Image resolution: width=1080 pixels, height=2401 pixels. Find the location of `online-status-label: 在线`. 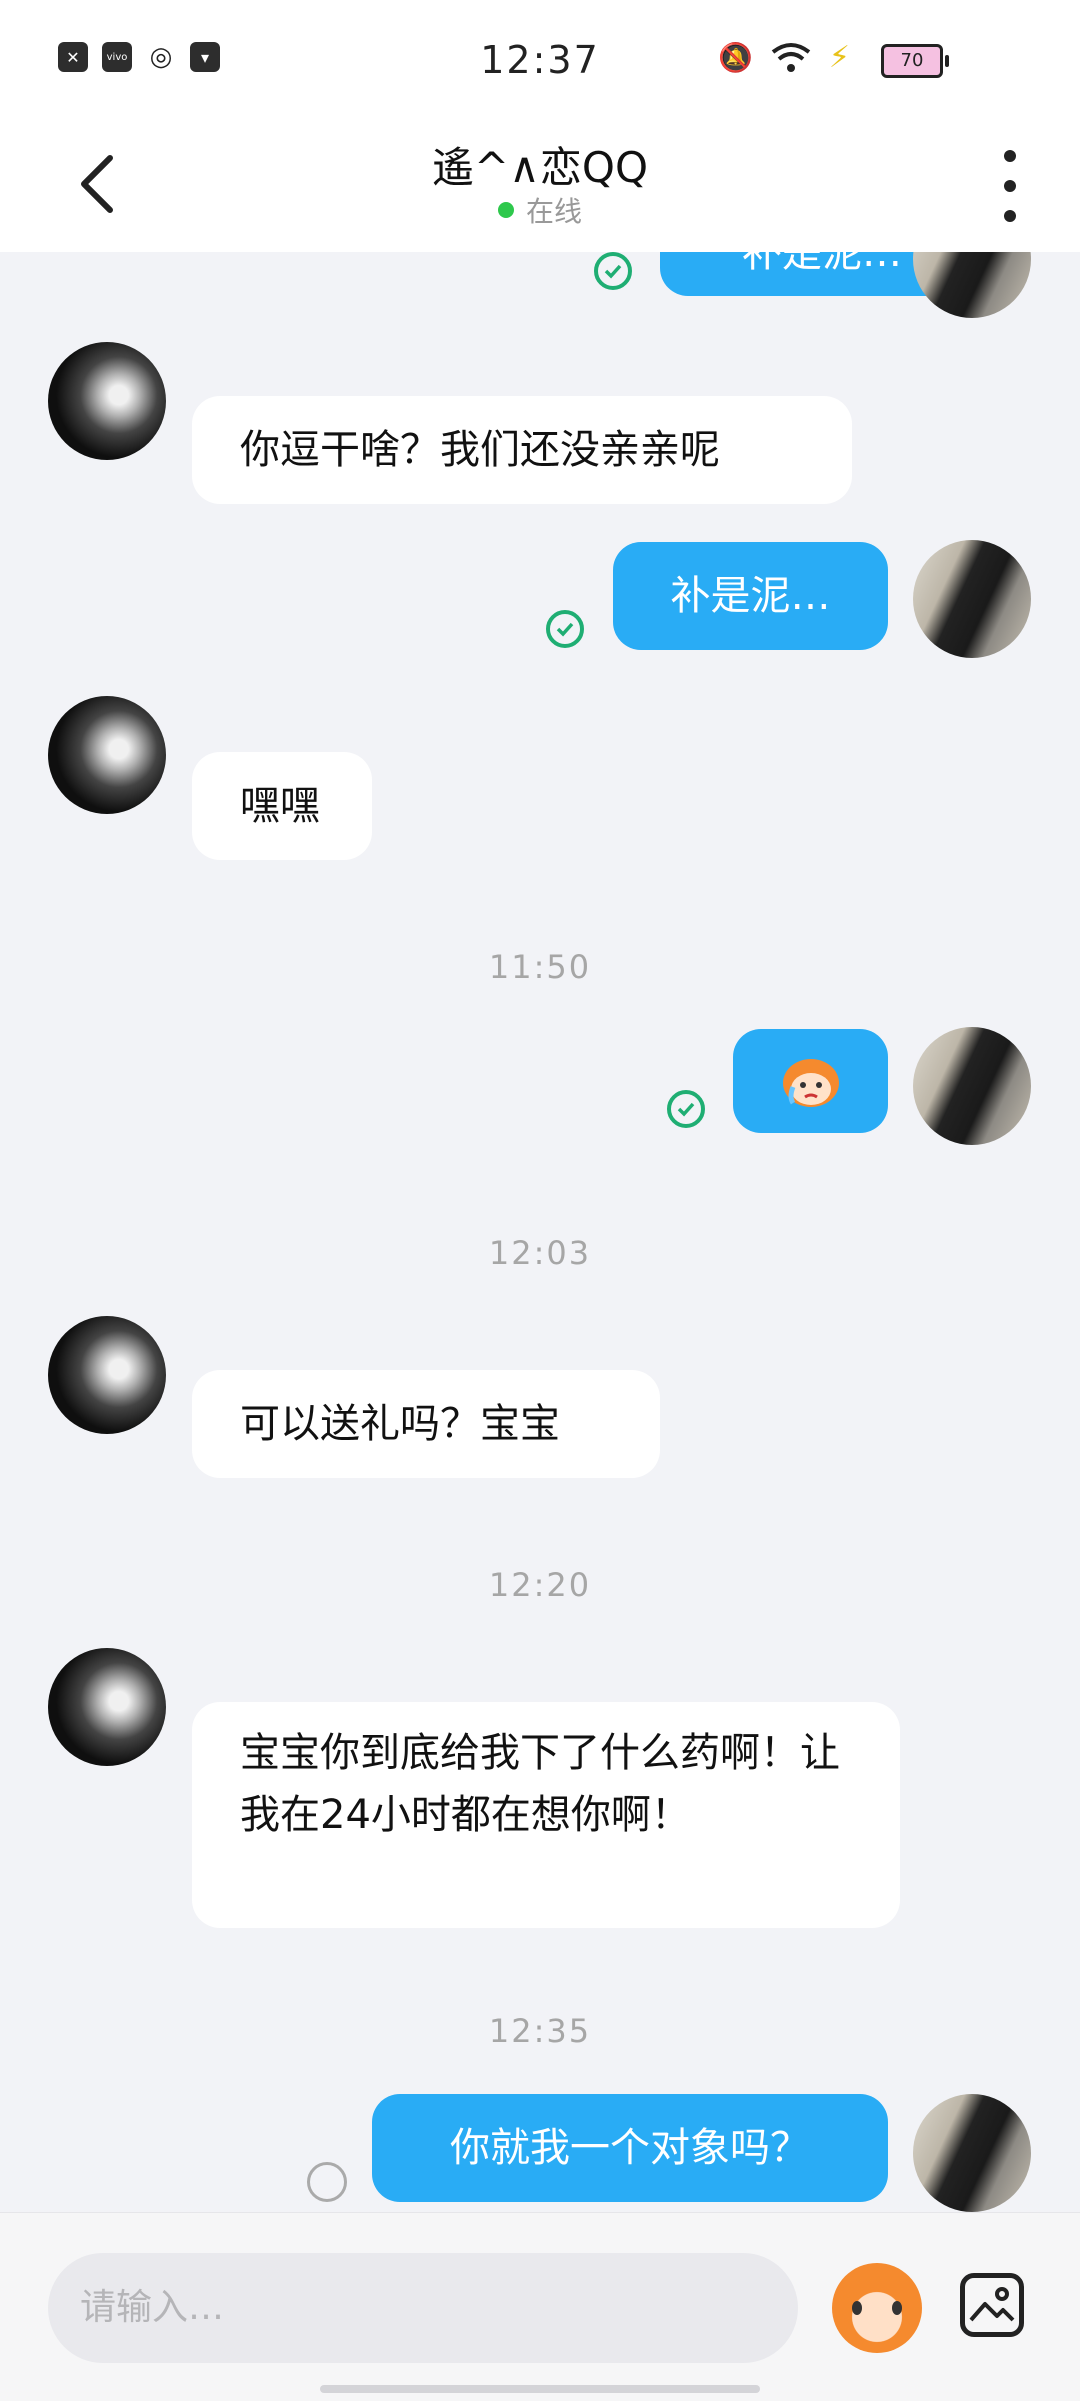

online-status-label: 在线 is located at coordinates (553, 211).